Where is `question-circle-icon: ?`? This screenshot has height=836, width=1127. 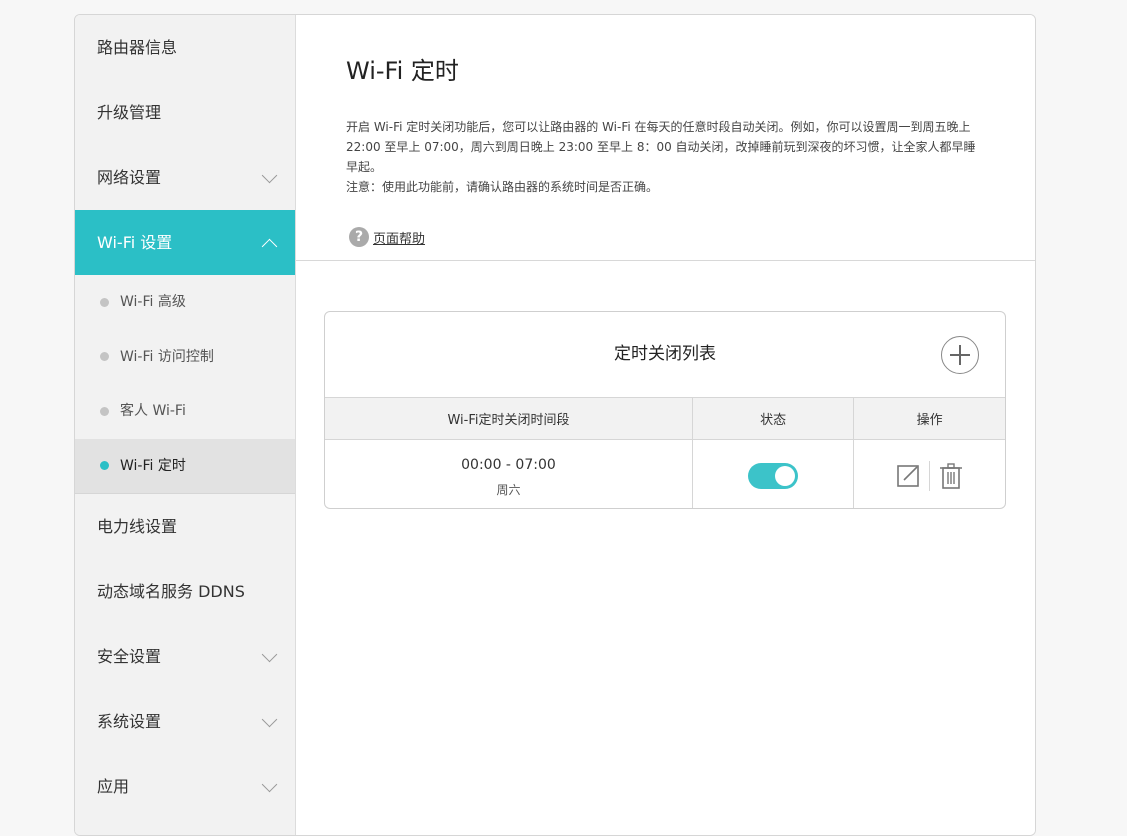 question-circle-icon: ? is located at coordinates (359, 237).